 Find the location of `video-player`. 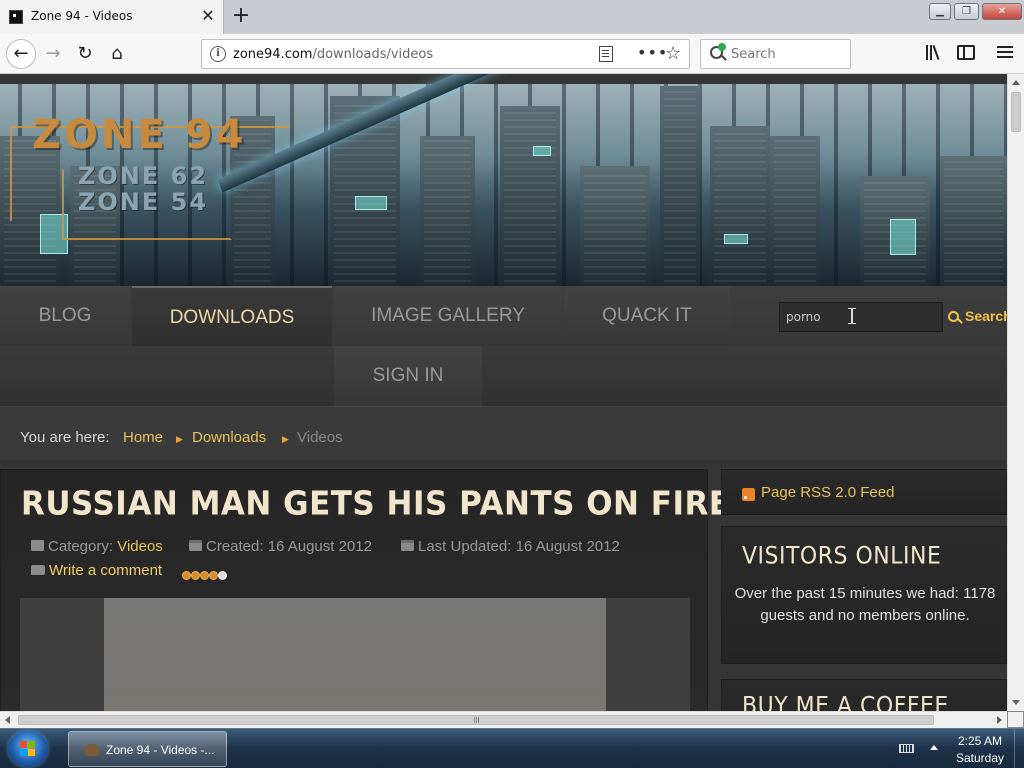

video-player is located at coordinates (355, 654).